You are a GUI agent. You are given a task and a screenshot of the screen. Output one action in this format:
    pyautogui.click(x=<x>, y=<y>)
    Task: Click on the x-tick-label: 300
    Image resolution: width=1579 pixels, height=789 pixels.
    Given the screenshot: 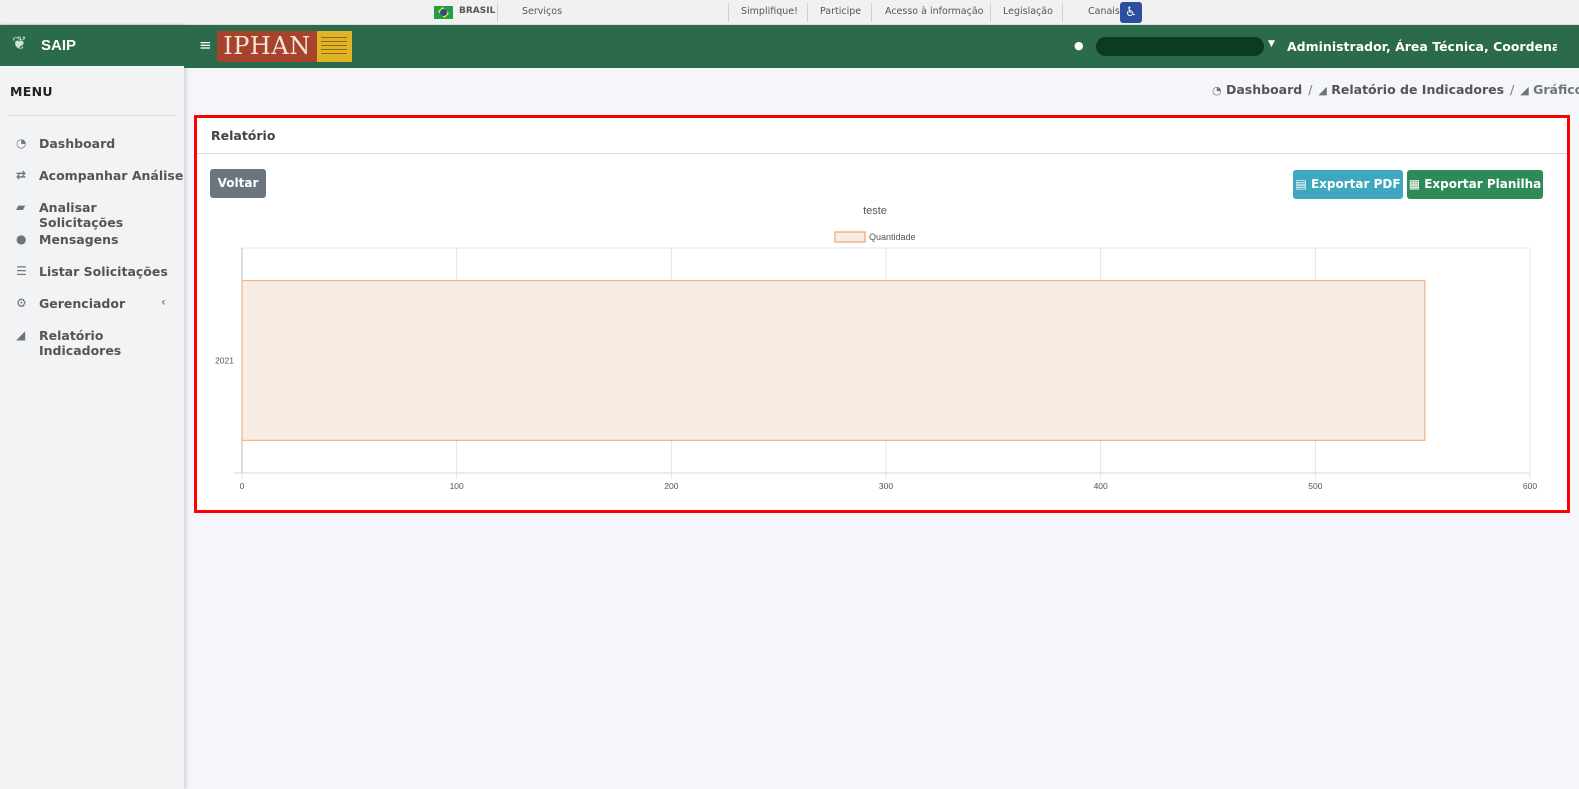 What is the action you would take?
    pyautogui.click(x=886, y=486)
    